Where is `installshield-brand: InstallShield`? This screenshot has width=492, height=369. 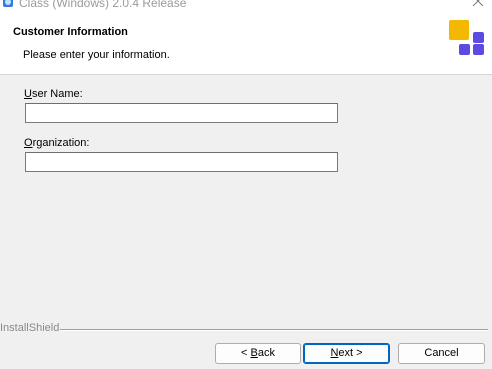
installshield-brand: InstallShield is located at coordinates (30, 328).